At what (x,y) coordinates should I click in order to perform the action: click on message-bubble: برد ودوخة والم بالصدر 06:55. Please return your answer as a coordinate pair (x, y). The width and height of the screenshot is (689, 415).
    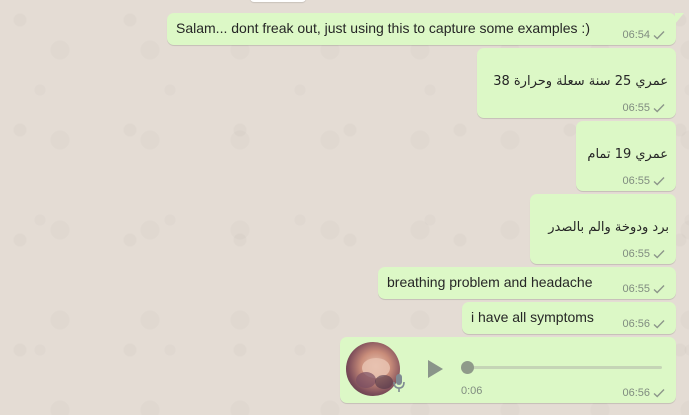
    Looking at the image, I should click on (603, 229).